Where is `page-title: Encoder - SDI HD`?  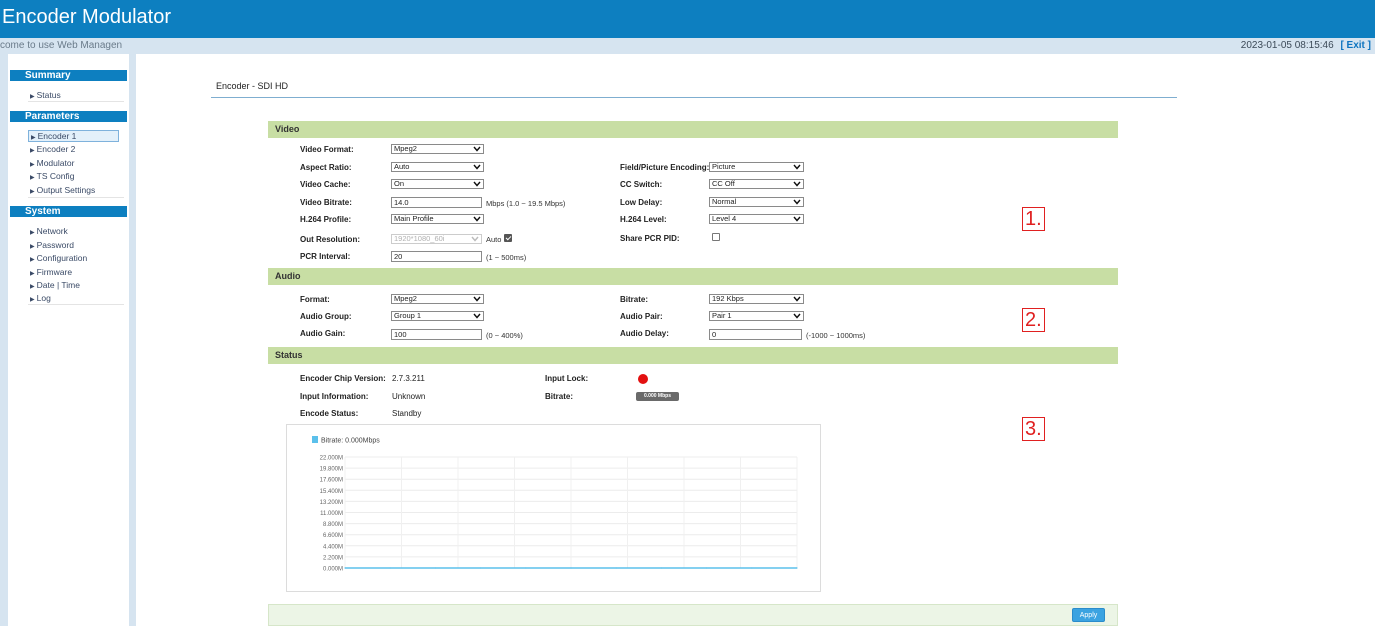 page-title: Encoder - SDI HD is located at coordinates (252, 86).